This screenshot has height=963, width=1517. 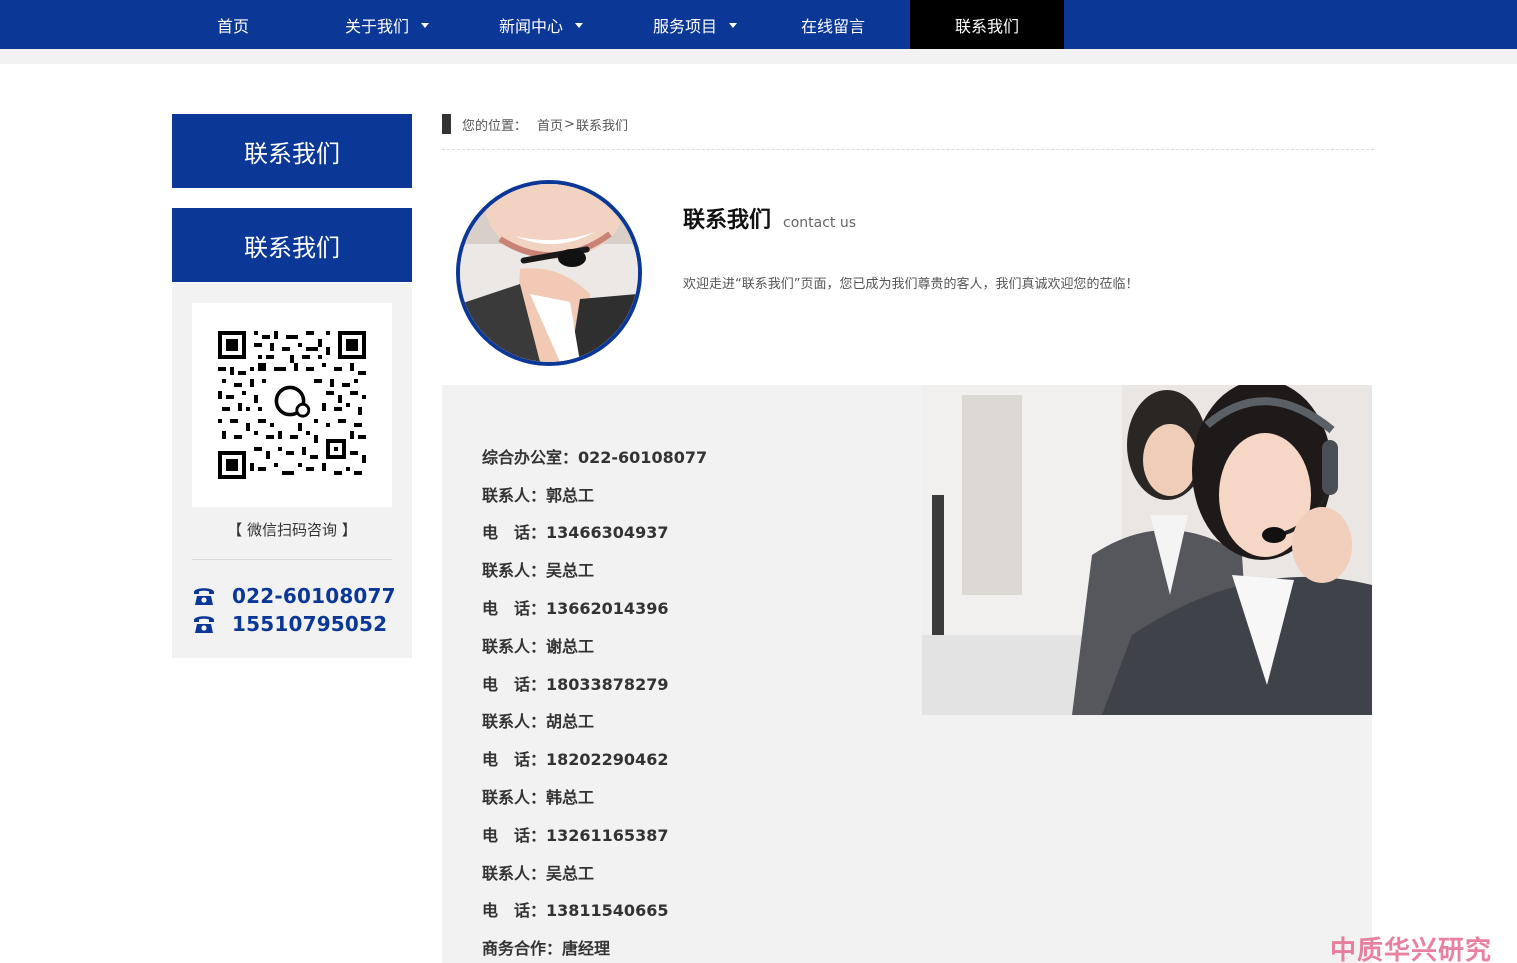 What do you see at coordinates (530, 26) in the screenshot?
I see `nav-item-label: 新闻中心` at bounding box center [530, 26].